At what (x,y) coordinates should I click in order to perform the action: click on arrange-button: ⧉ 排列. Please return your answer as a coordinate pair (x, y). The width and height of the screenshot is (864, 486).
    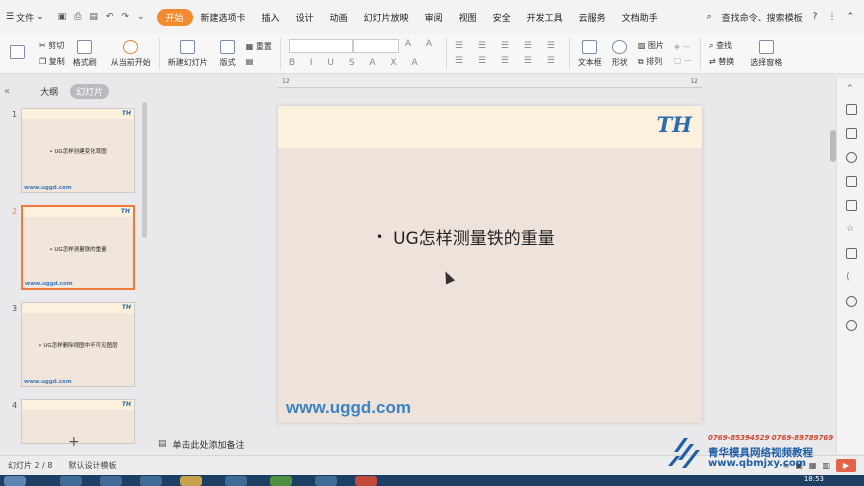
    Looking at the image, I should click on (651, 61).